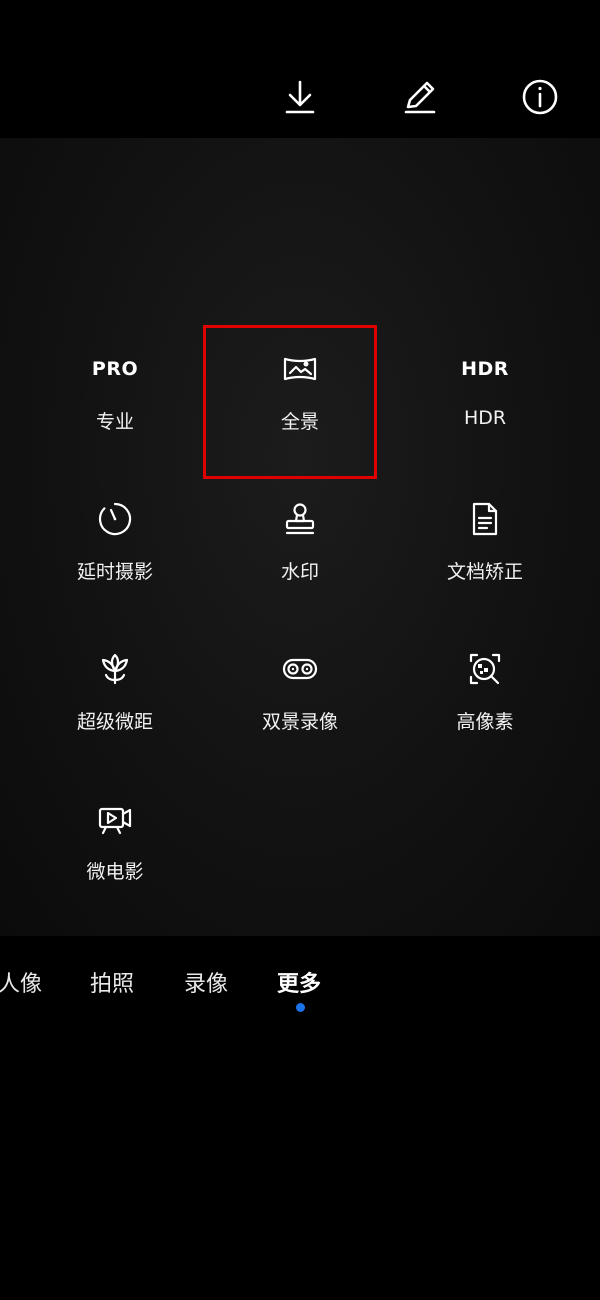 The height and width of the screenshot is (1300, 600). I want to click on mode-hdr: HDR HDR, so click(485, 400).